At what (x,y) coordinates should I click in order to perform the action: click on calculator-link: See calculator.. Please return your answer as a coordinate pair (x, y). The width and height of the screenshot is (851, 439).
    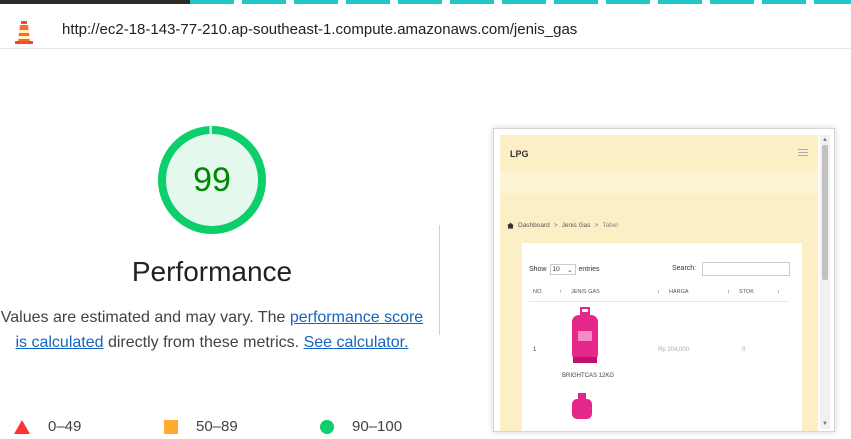
    Looking at the image, I should click on (356, 342).